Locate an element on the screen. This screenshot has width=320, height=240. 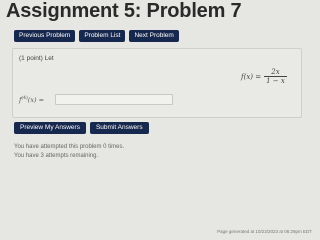
submit-answers-button: Submit Answers is located at coordinates (119, 128).